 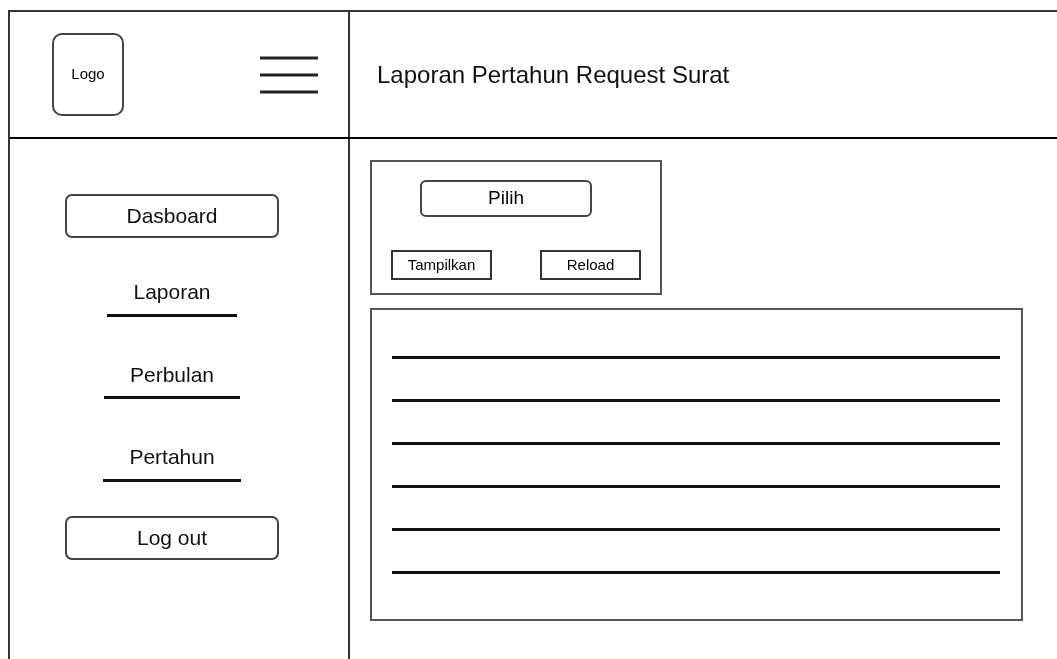 What do you see at coordinates (441, 265) in the screenshot?
I see `action-button: Tampilkan` at bounding box center [441, 265].